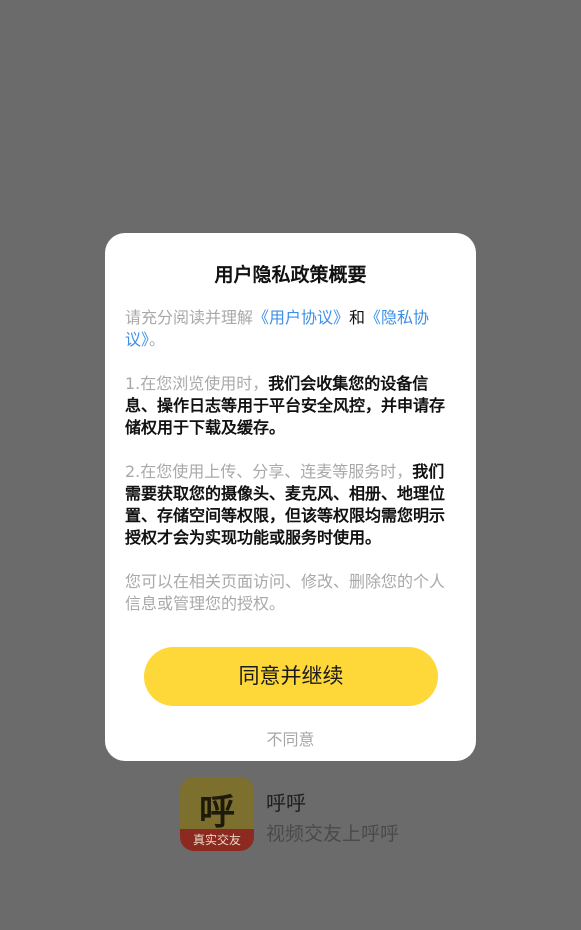 The height and width of the screenshot is (930, 581). Describe the element at coordinates (189, 317) in the screenshot. I see `intro-prefix: 请充分阅读并理解` at that location.